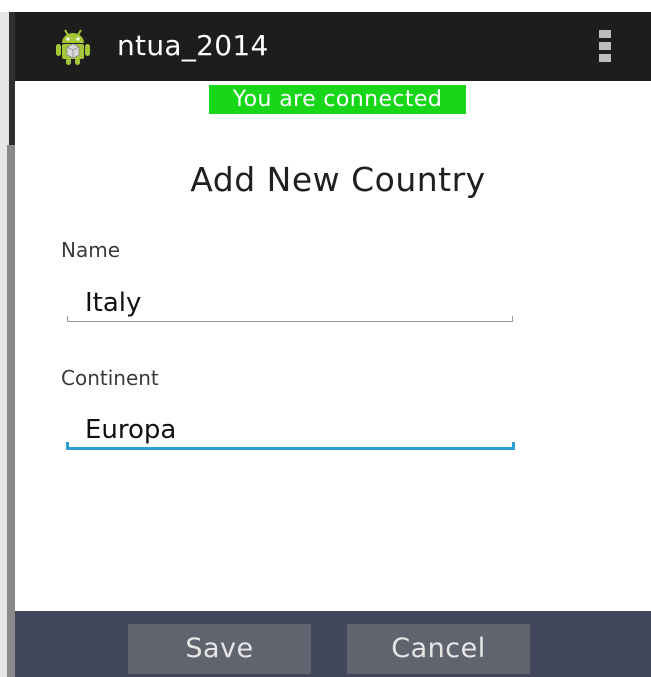  What do you see at coordinates (219, 649) in the screenshot?
I see `save-button: Save` at bounding box center [219, 649].